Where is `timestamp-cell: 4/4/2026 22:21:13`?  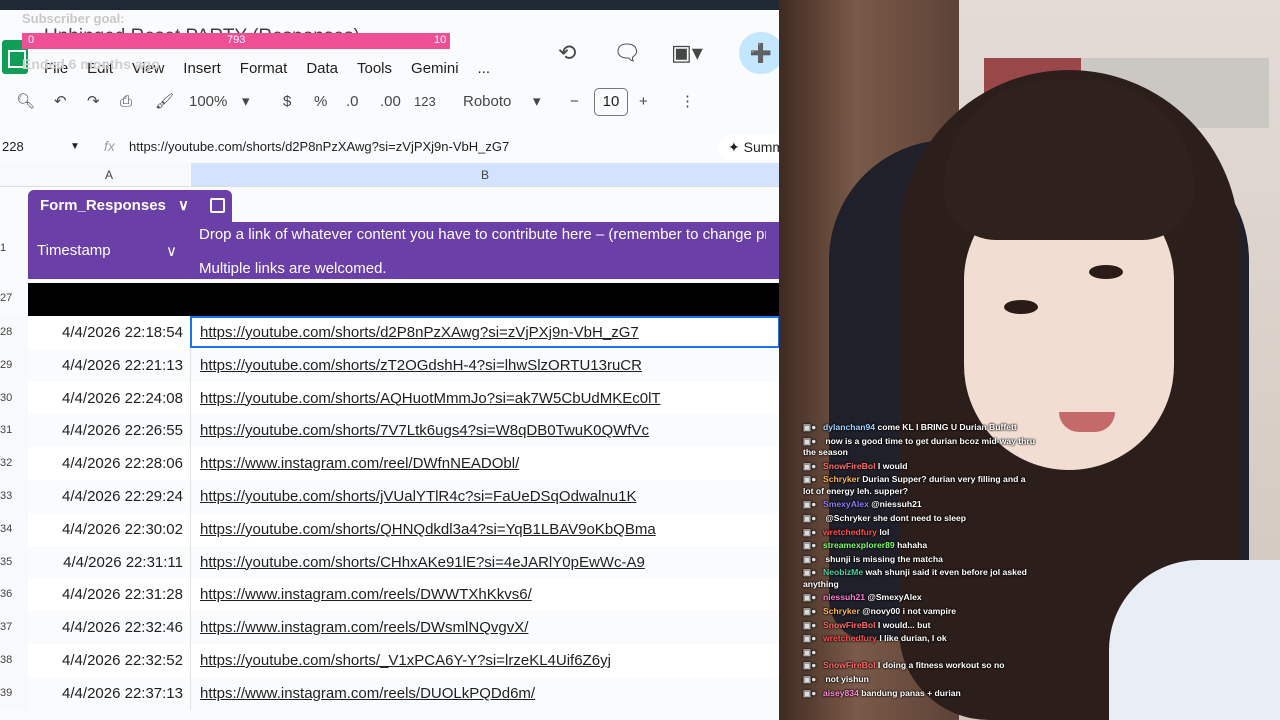
timestamp-cell: 4/4/2026 22:21:13 is located at coordinates (109, 365).